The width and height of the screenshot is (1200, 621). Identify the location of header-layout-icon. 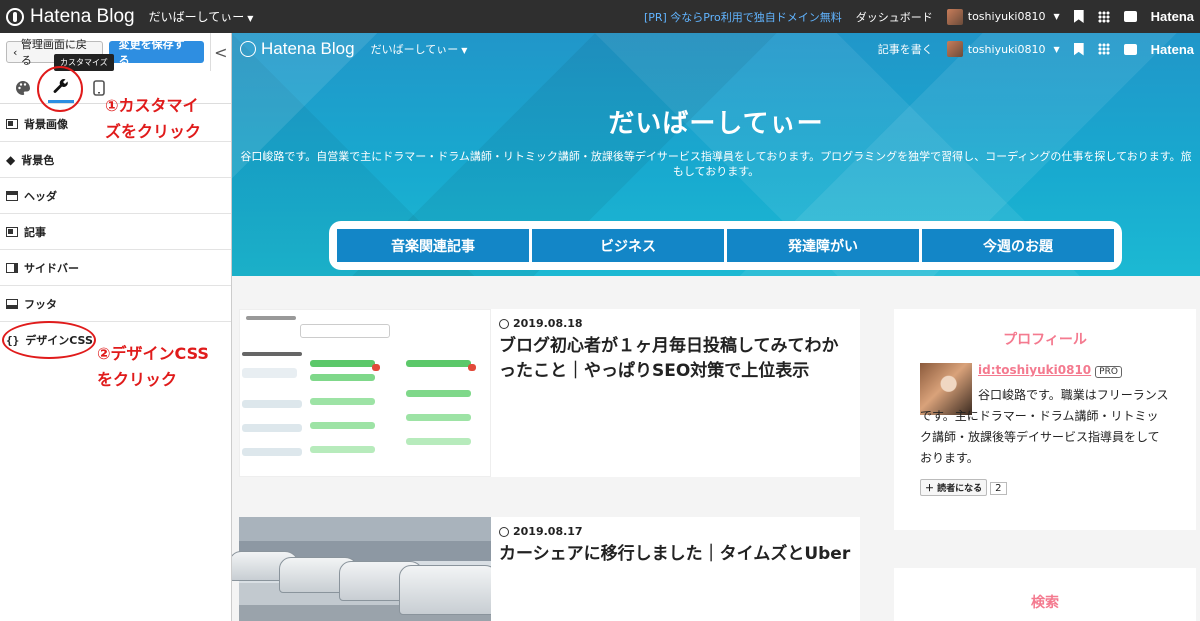
(12, 195).